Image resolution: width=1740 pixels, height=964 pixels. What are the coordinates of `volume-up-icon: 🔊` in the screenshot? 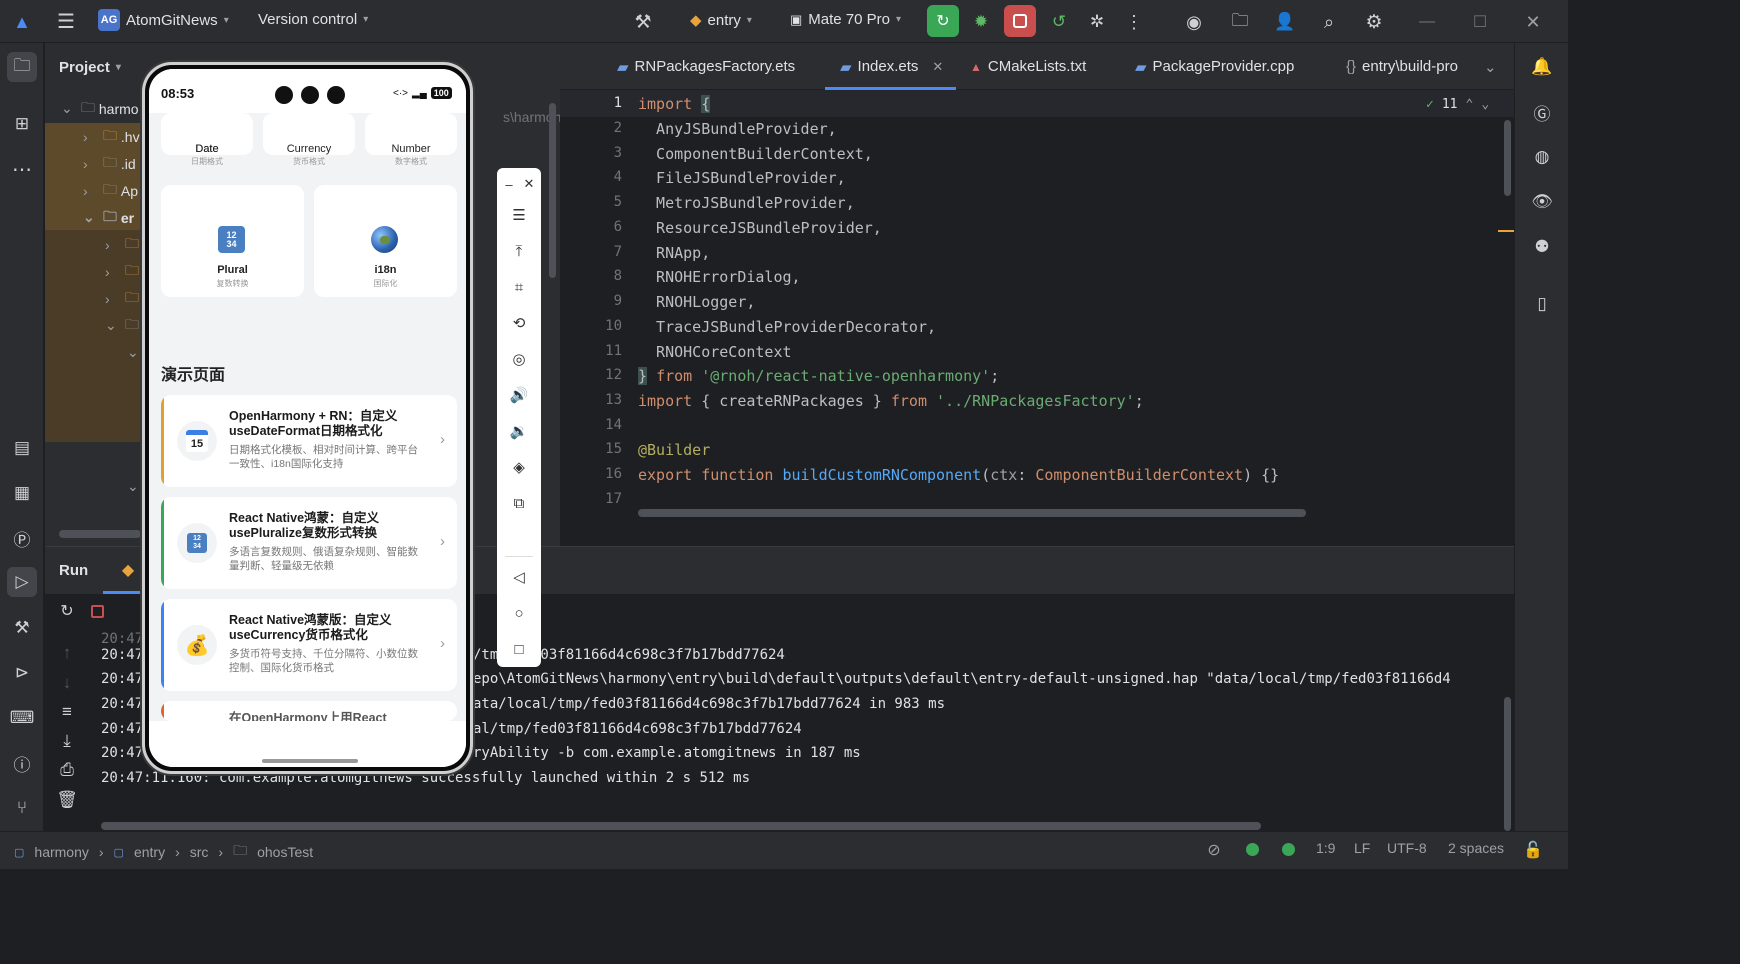 It's located at (519, 395).